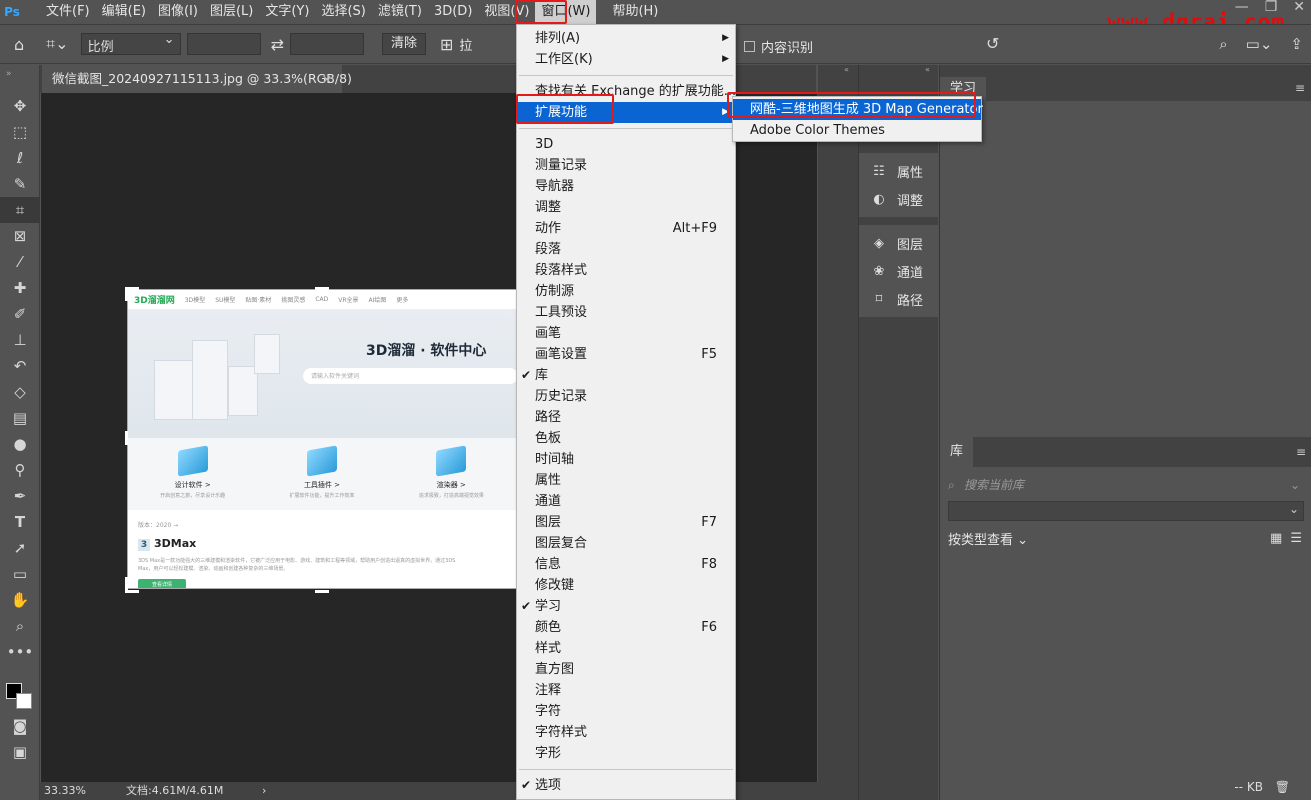 The height and width of the screenshot is (800, 1311). Describe the element at coordinates (898, 243) in the screenshot. I see `panel-layers: ◈ 图层` at that location.